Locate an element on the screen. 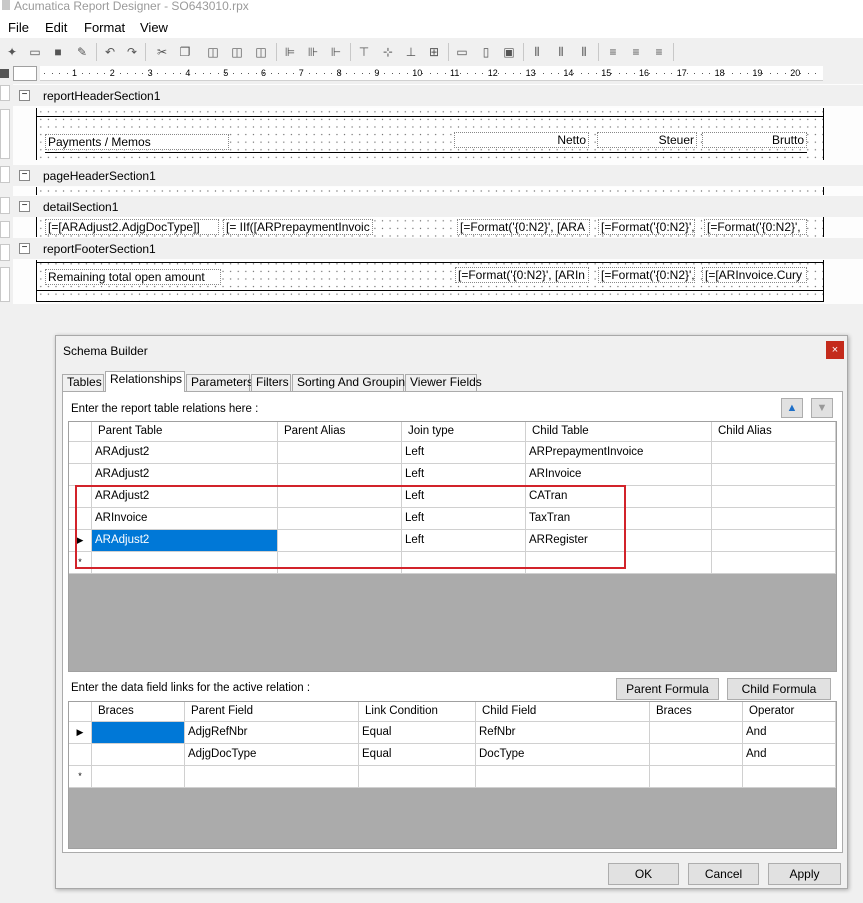  link-row-current: ▶ AdjgRefNbr Equal RefNbr And is located at coordinates (452, 733).